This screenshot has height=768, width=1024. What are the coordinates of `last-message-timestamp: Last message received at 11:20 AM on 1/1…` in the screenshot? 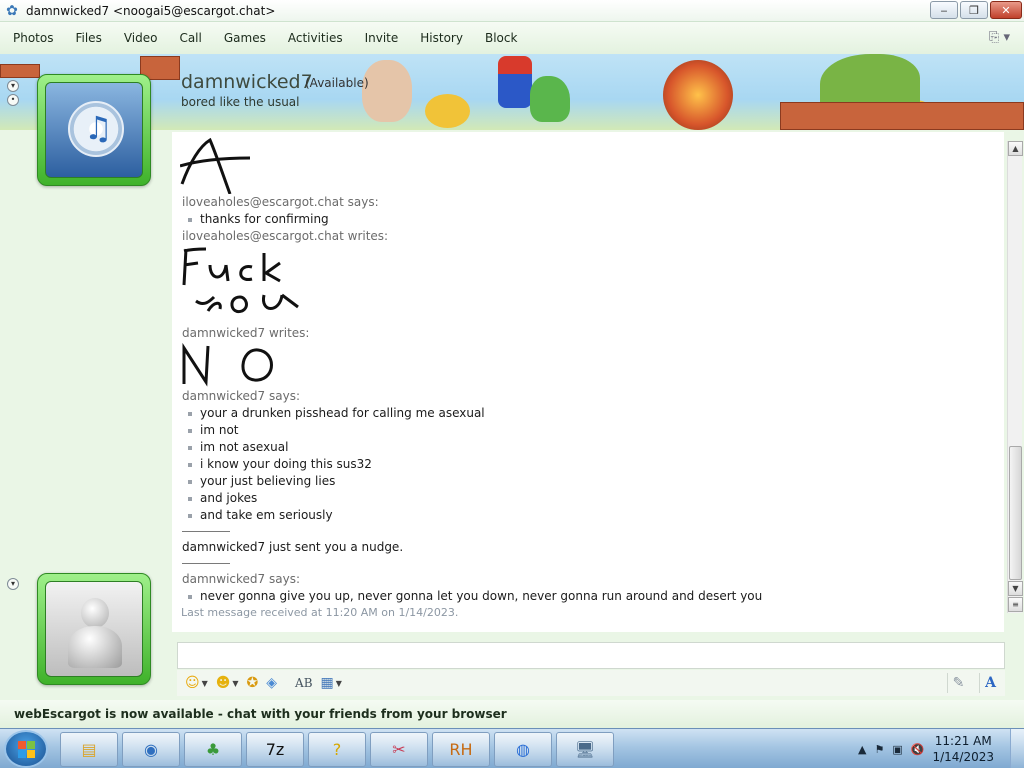 It's located at (320, 612).